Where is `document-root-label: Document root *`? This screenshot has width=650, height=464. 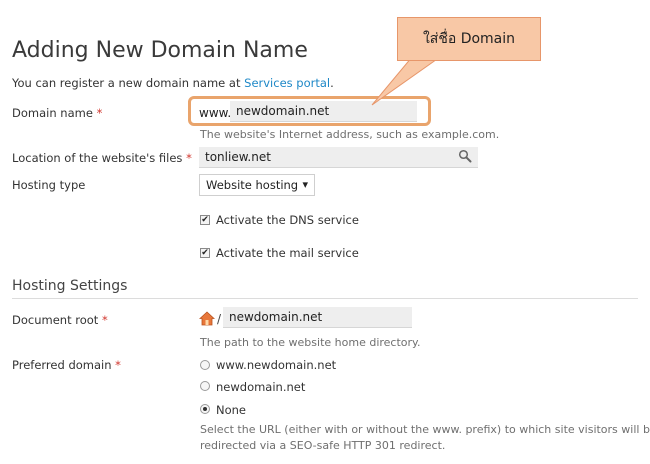
document-root-label: Document root * is located at coordinates (60, 320).